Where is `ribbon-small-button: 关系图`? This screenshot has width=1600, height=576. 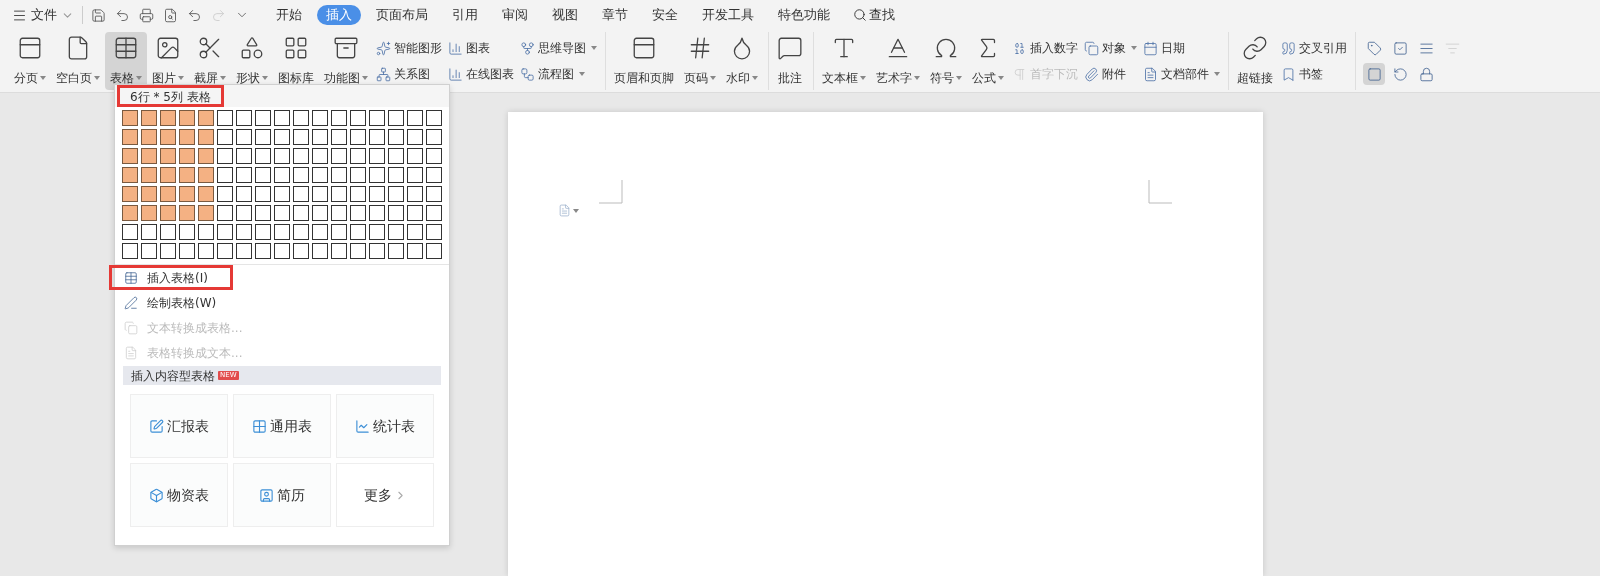 ribbon-small-button: 关系图 is located at coordinates (409, 74).